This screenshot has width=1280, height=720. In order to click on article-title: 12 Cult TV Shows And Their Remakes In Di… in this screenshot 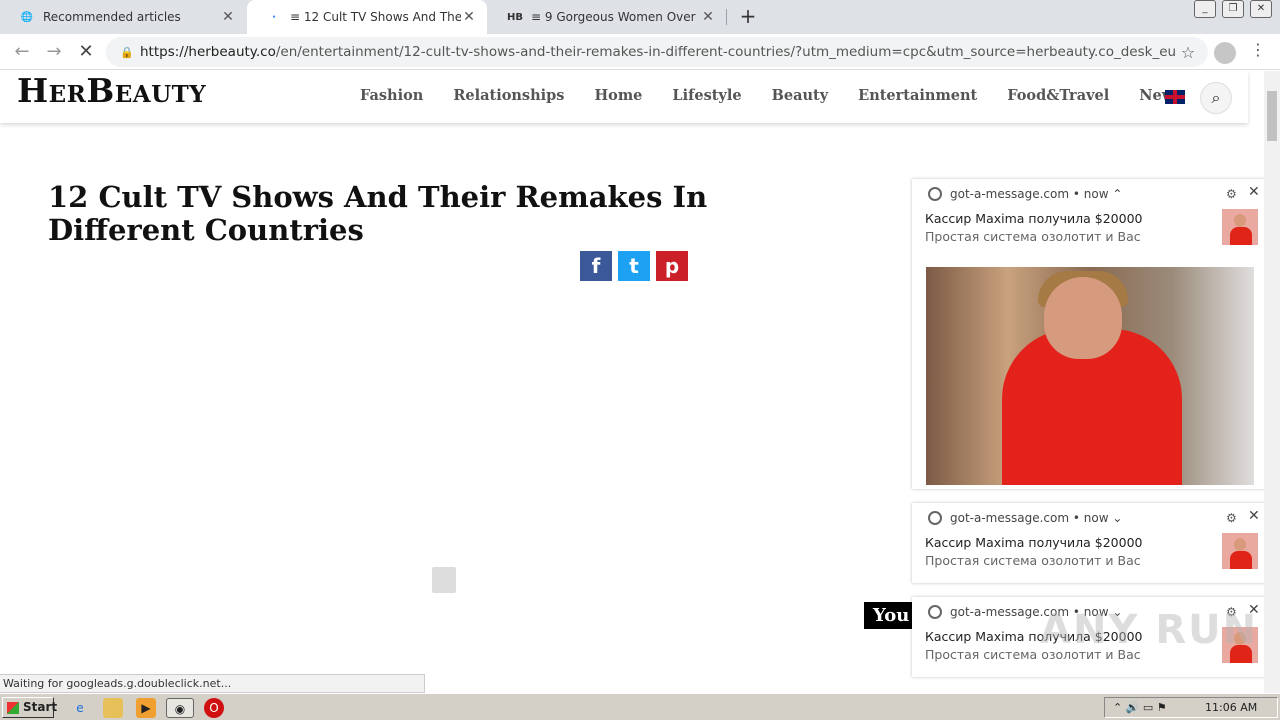, I will do `click(378, 213)`.